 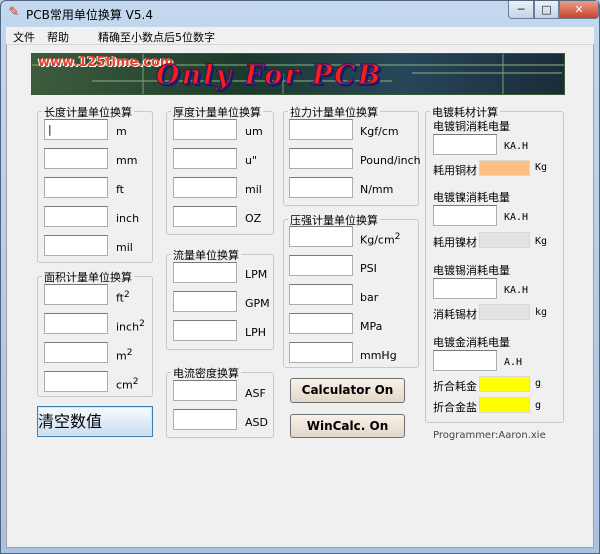 What do you see at coordinates (88, 277) in the screenshot?
I see `area-group-title: 面积计量单位换算` at bounding box center [88, 277].